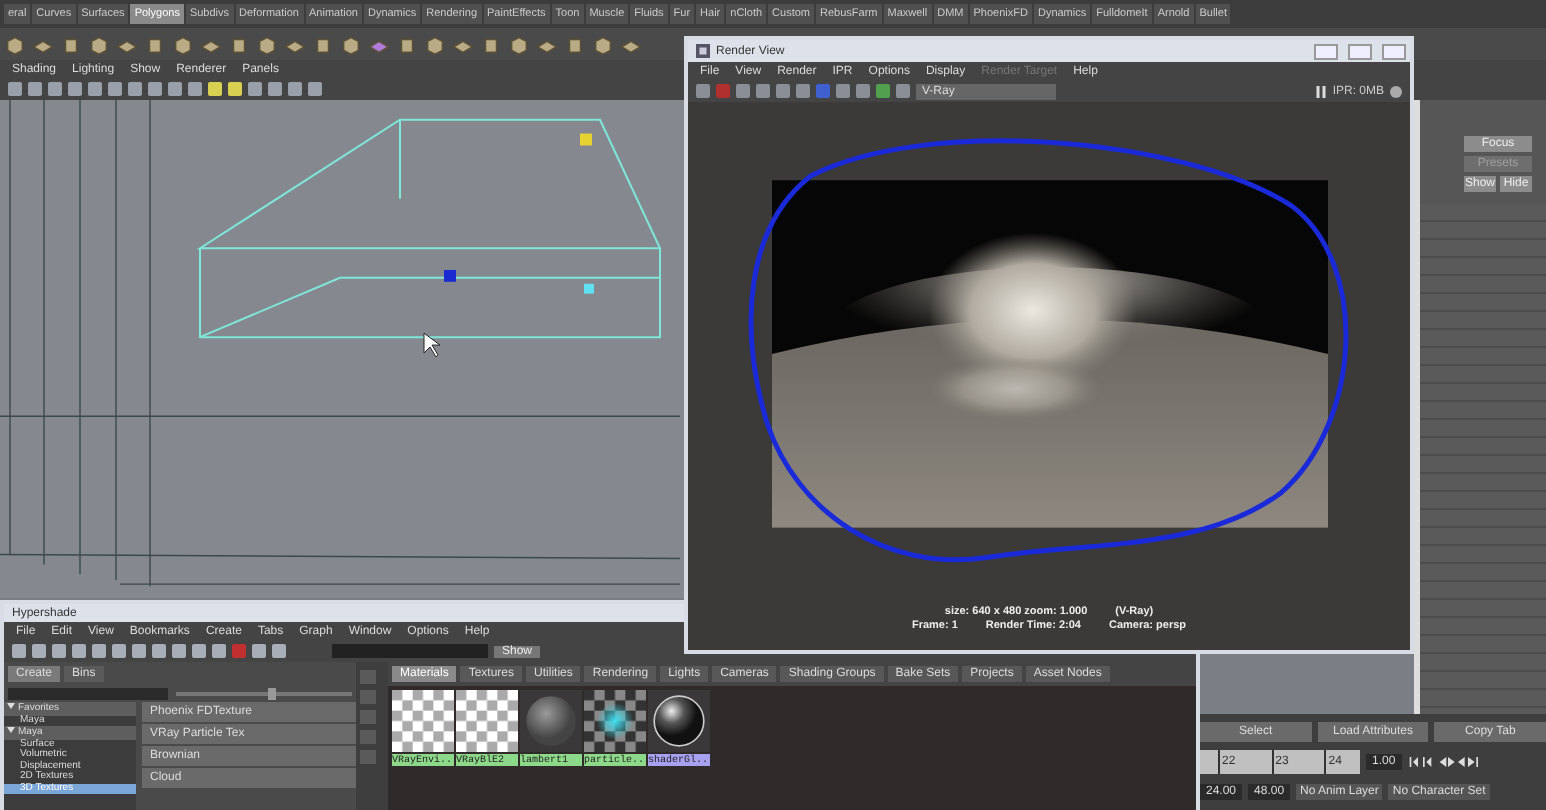  I want to click on close-button, so click(1394, 51).